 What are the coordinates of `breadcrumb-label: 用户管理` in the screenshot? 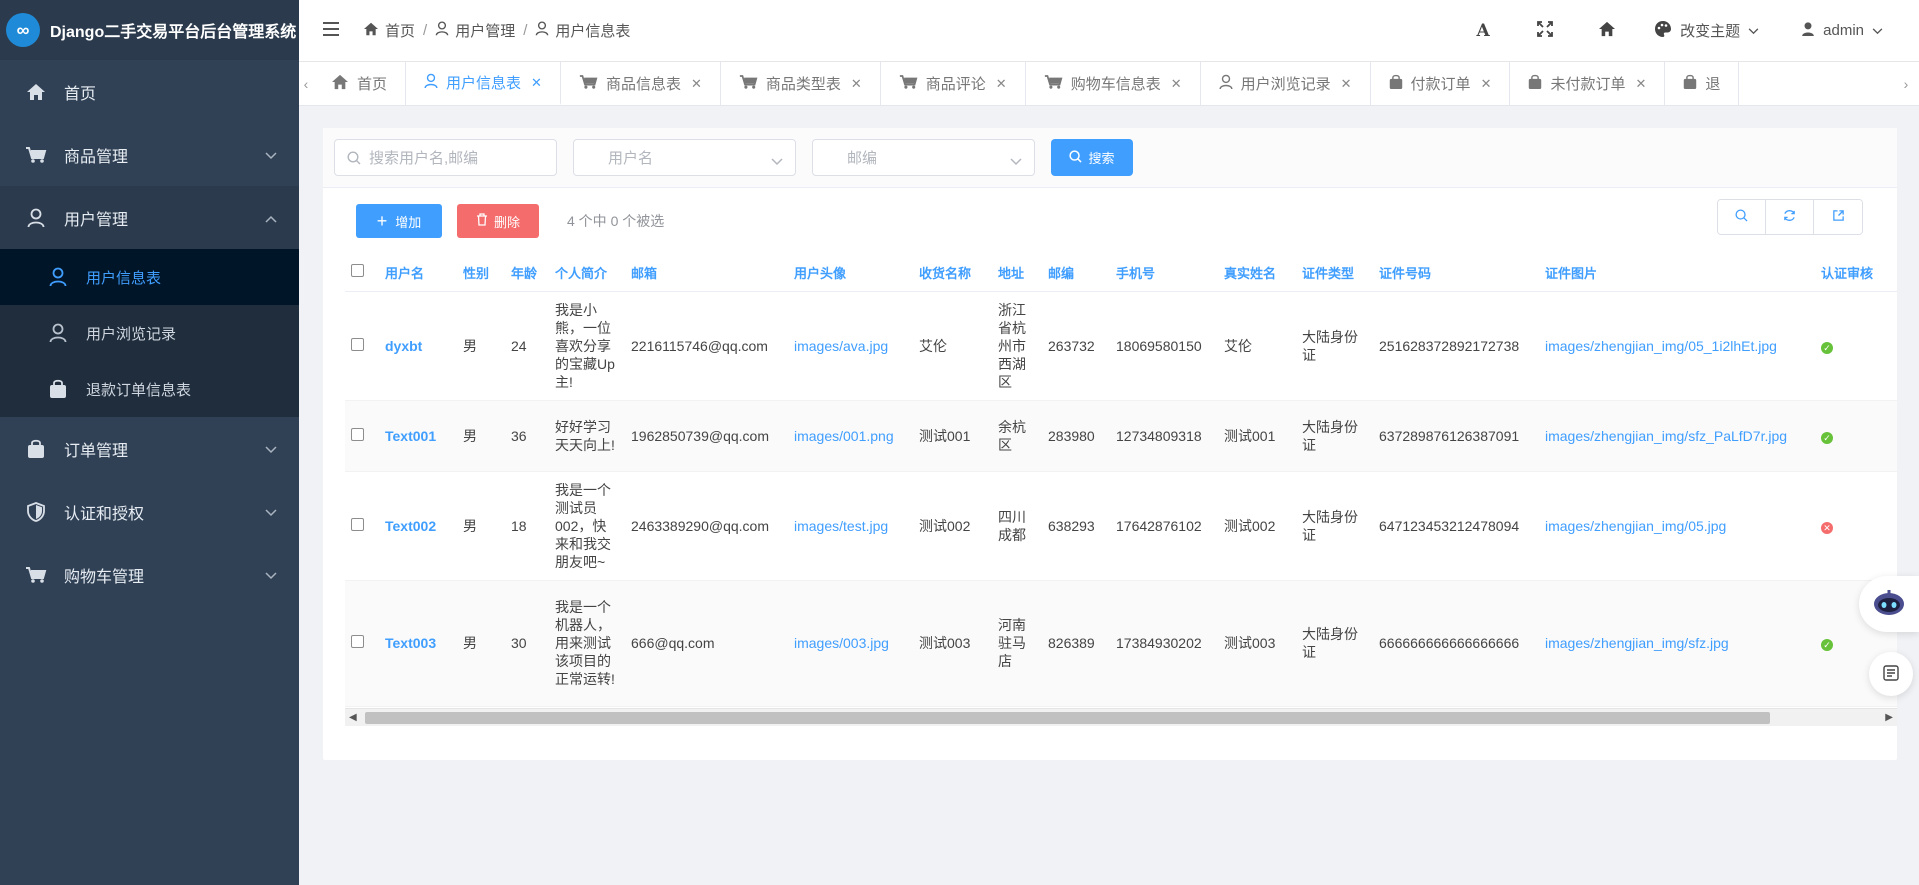 It's located at (485, 31).